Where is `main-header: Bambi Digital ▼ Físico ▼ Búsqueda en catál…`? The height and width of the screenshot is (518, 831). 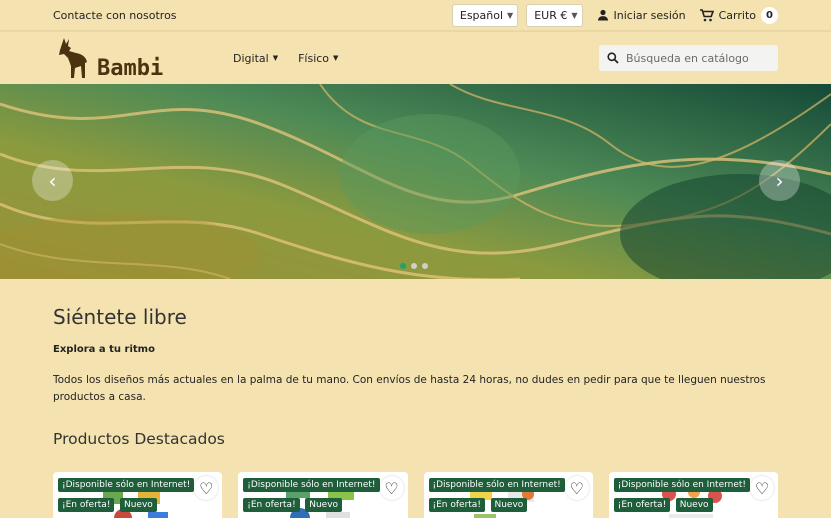 main-header: Bambi Digital ▼ Físico ▼ Búsqueda en catál… is located at coordinates (415, 57).